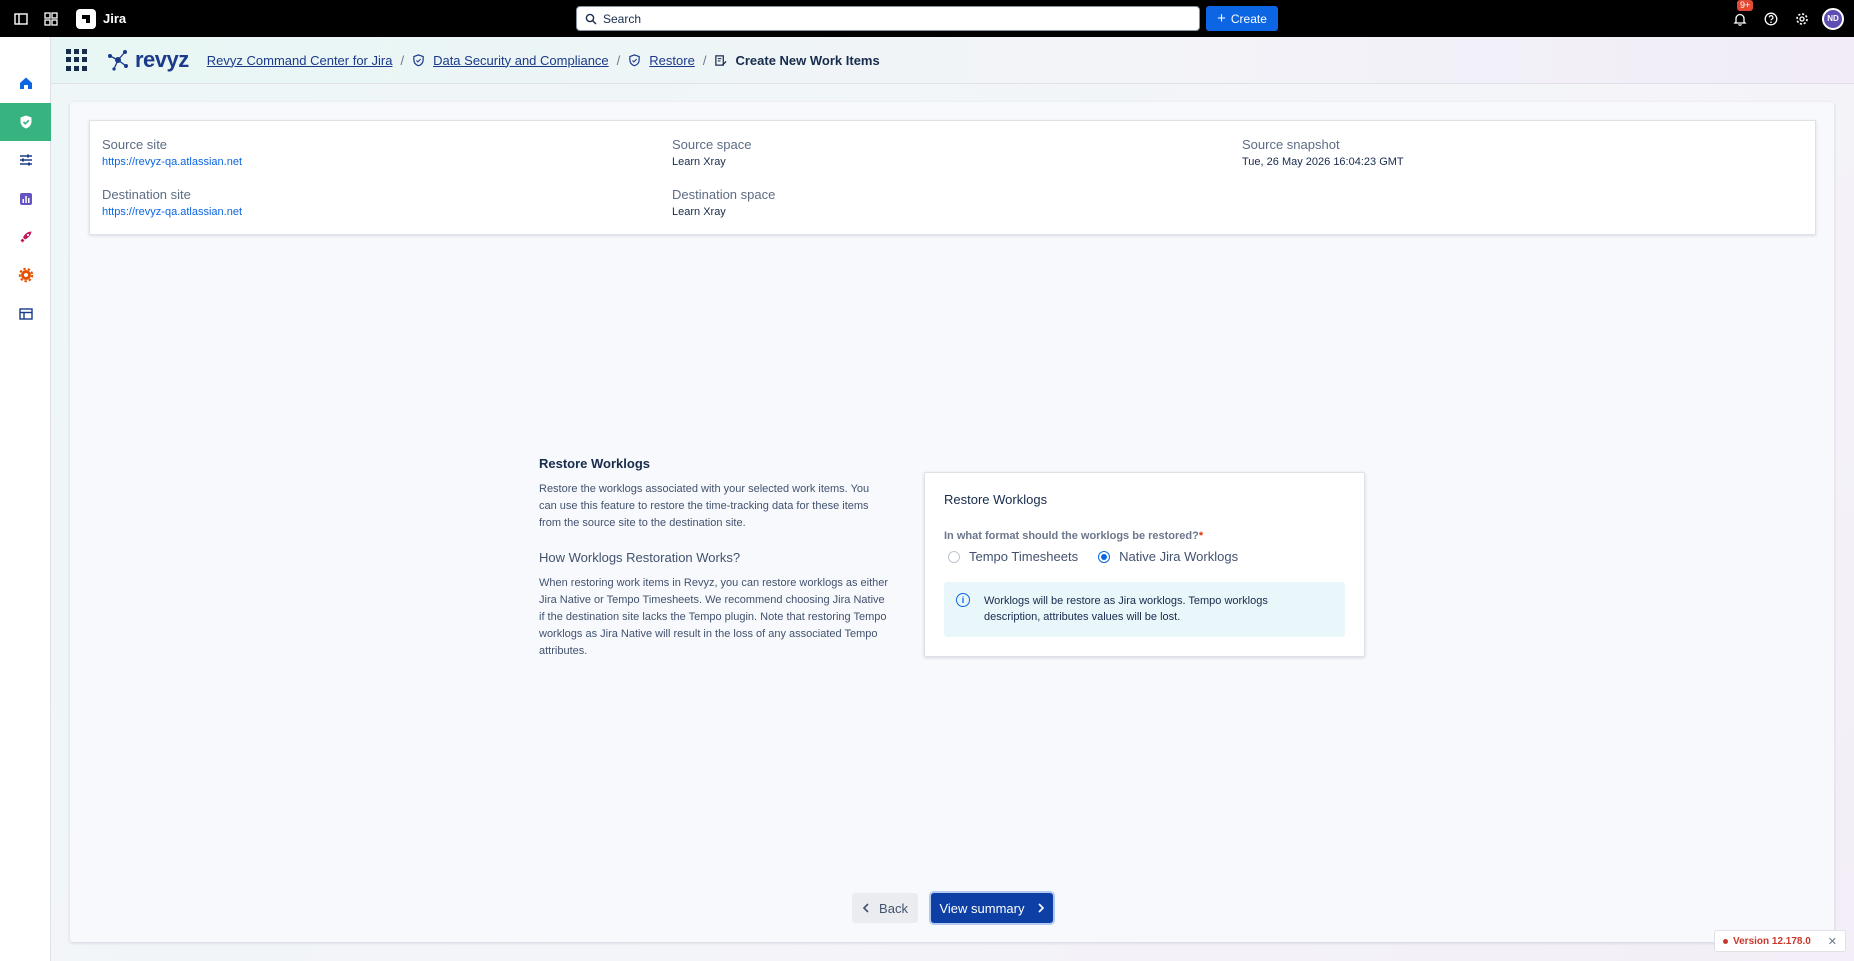 The width and height of the screenshot is (1854, 961). What do you see at coordinates (699, 162) in the screenshot?
I see `source-space-value: Learn Xray` at bounding box center [699, 162].